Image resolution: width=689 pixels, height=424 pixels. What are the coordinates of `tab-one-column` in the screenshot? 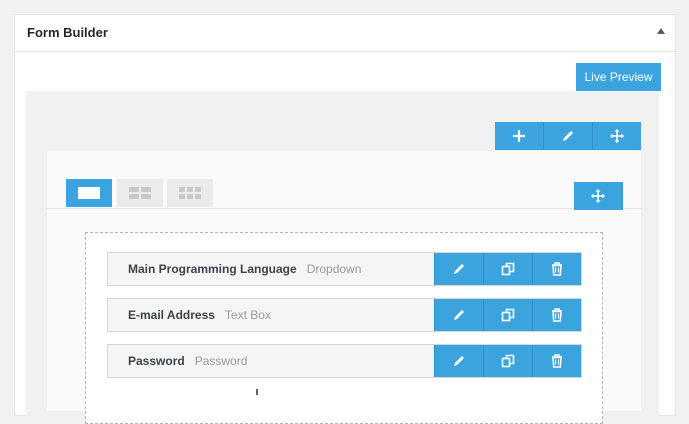 It's located at (89, 193).